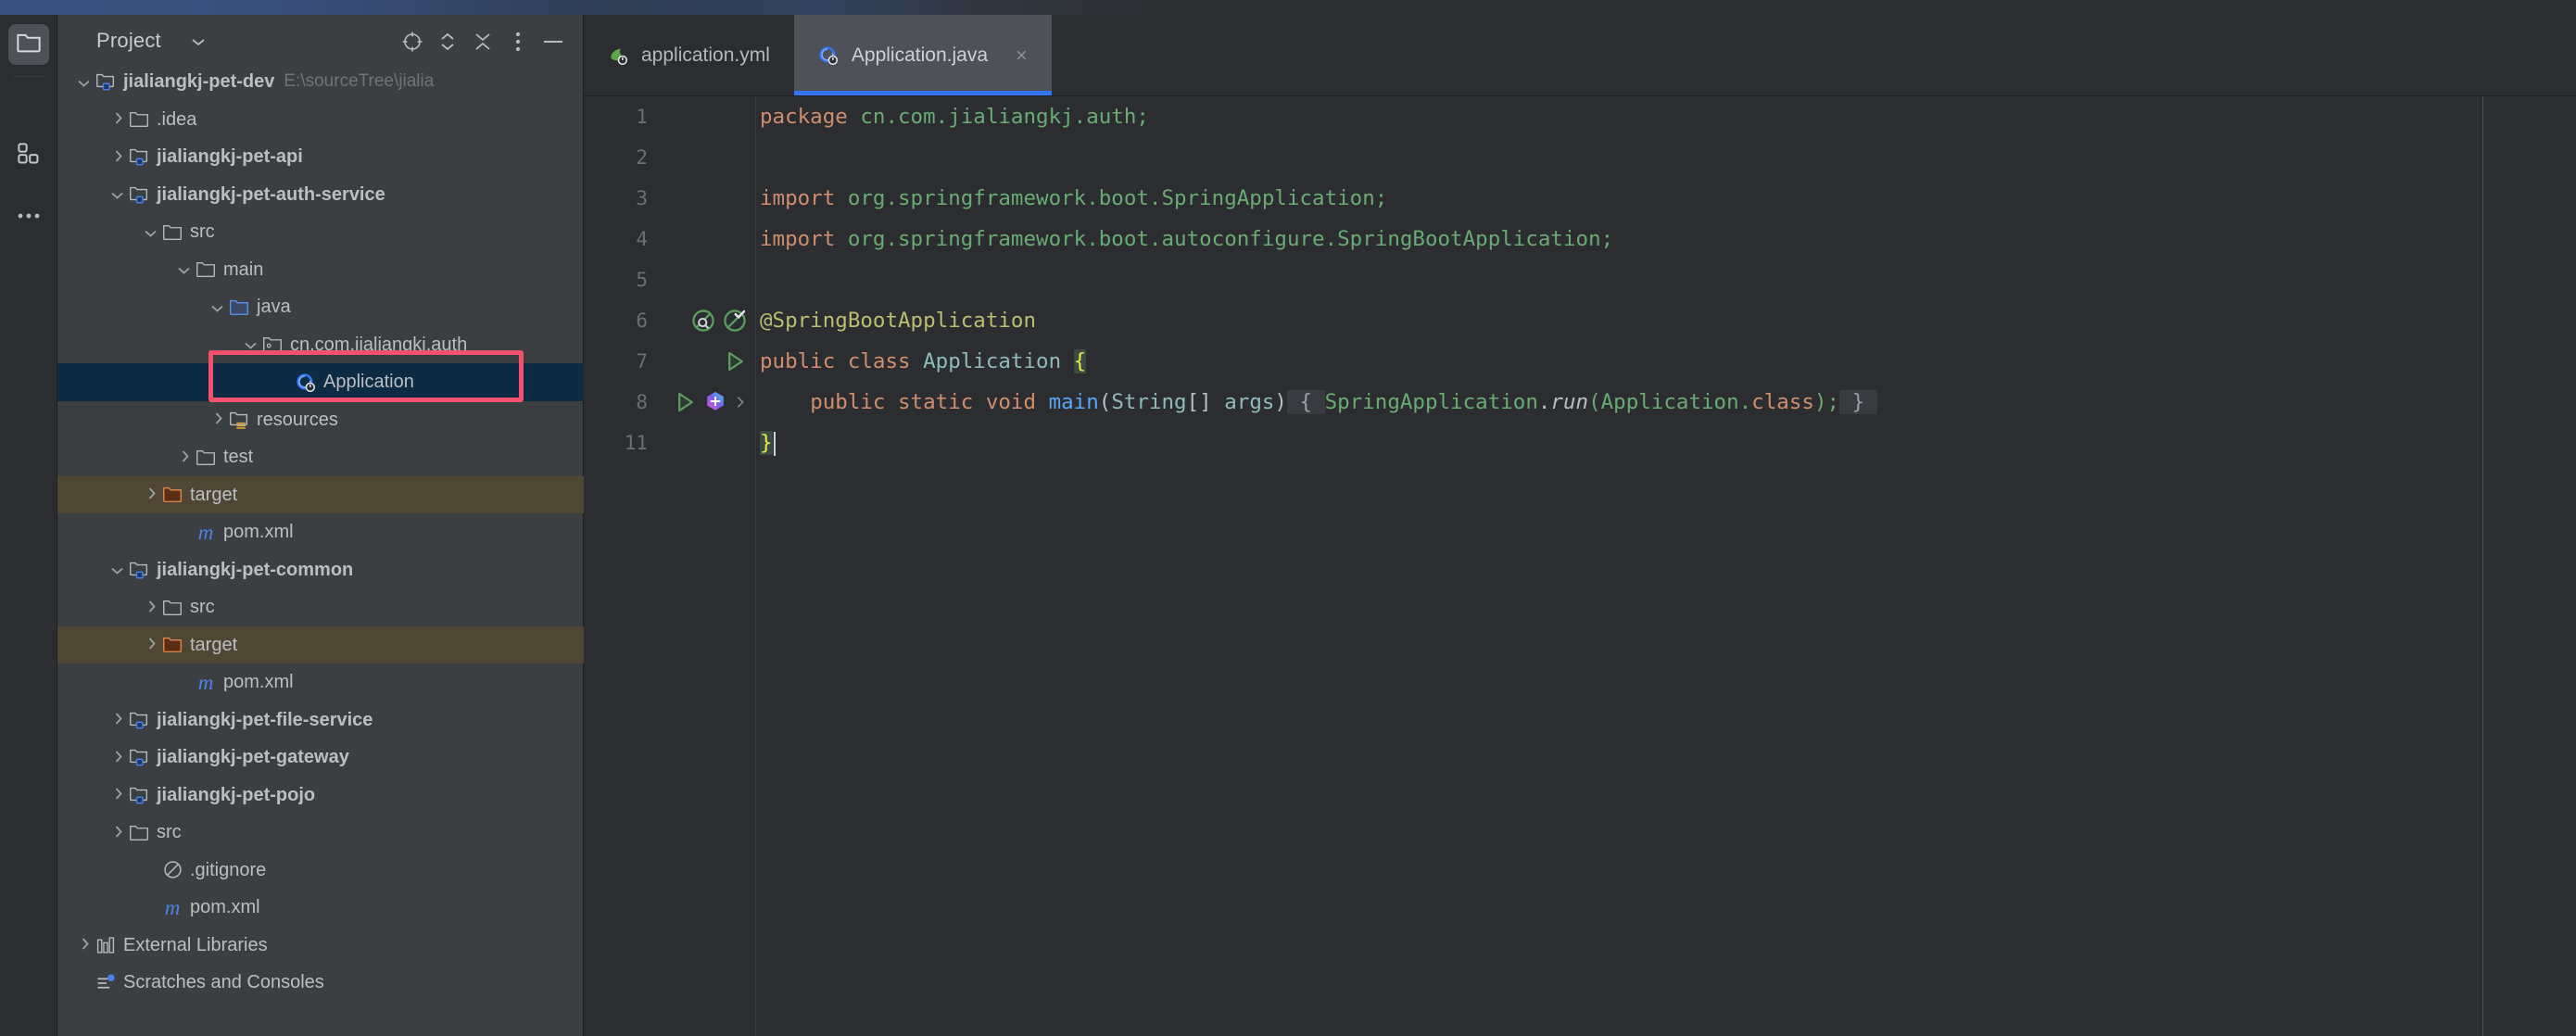 This screenshot has width=2576, height=1036. I want to click on editor-gutter: 1 2 3 4 5 6 7 8 11, so click(670, 566).